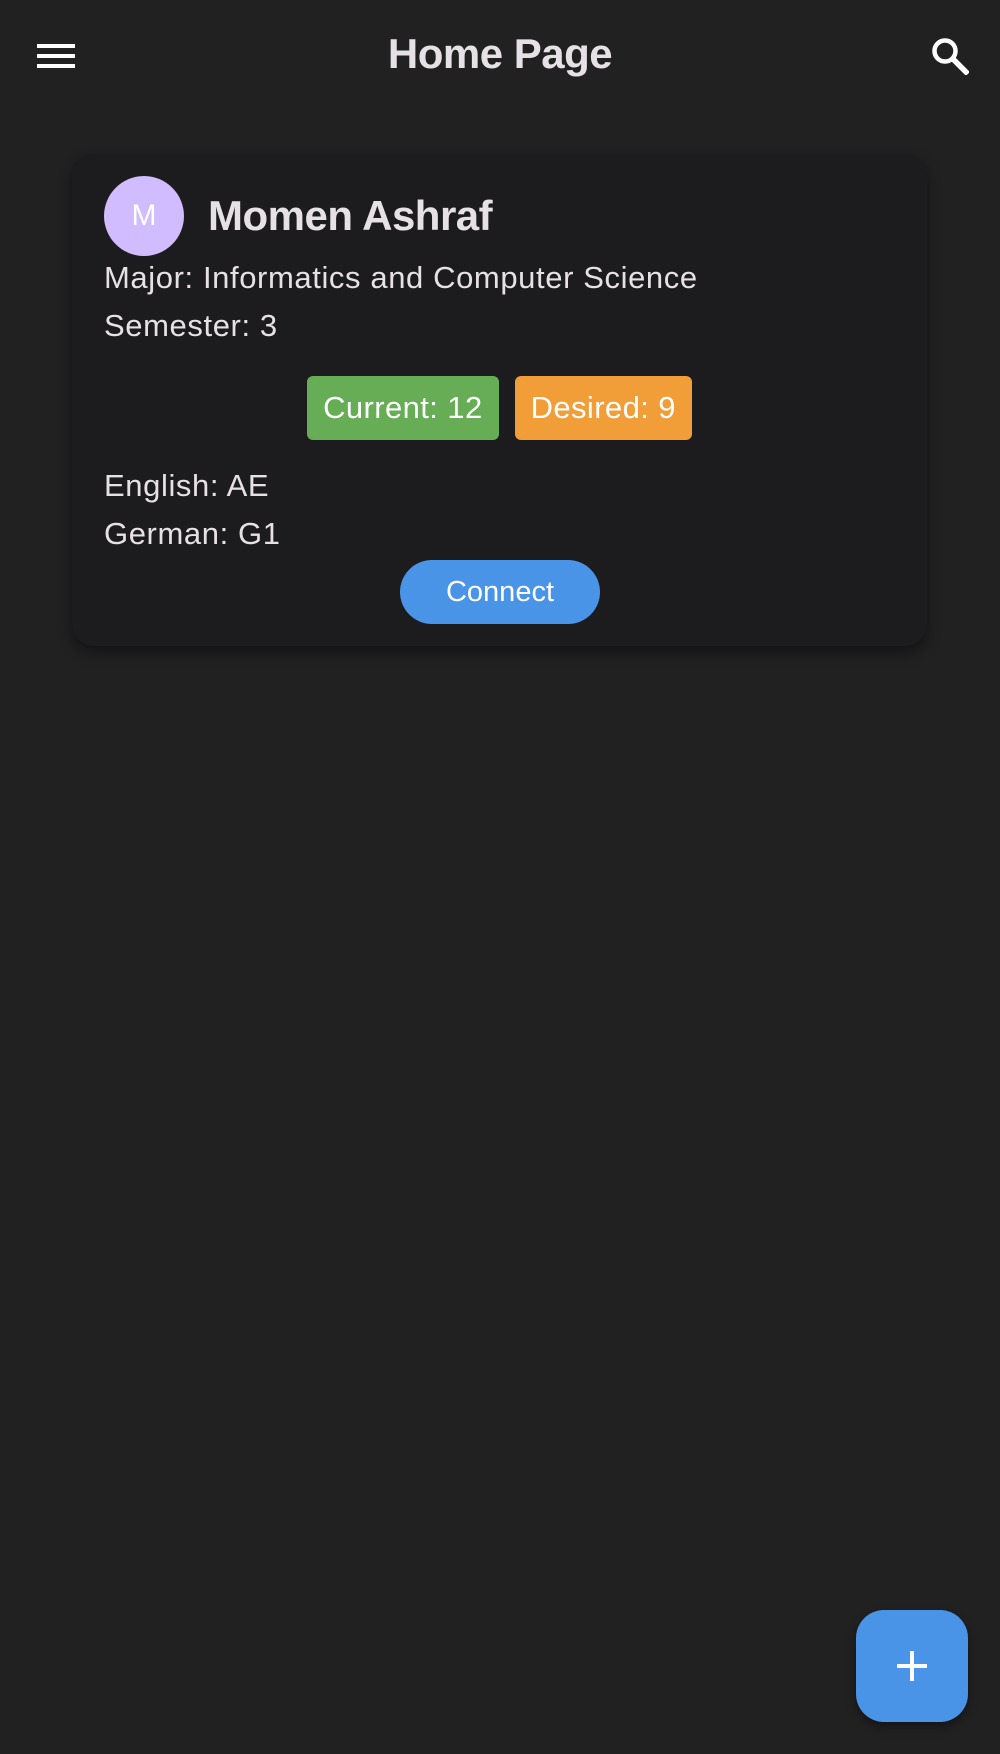  I want to click on search-icon, so click(950, 56).